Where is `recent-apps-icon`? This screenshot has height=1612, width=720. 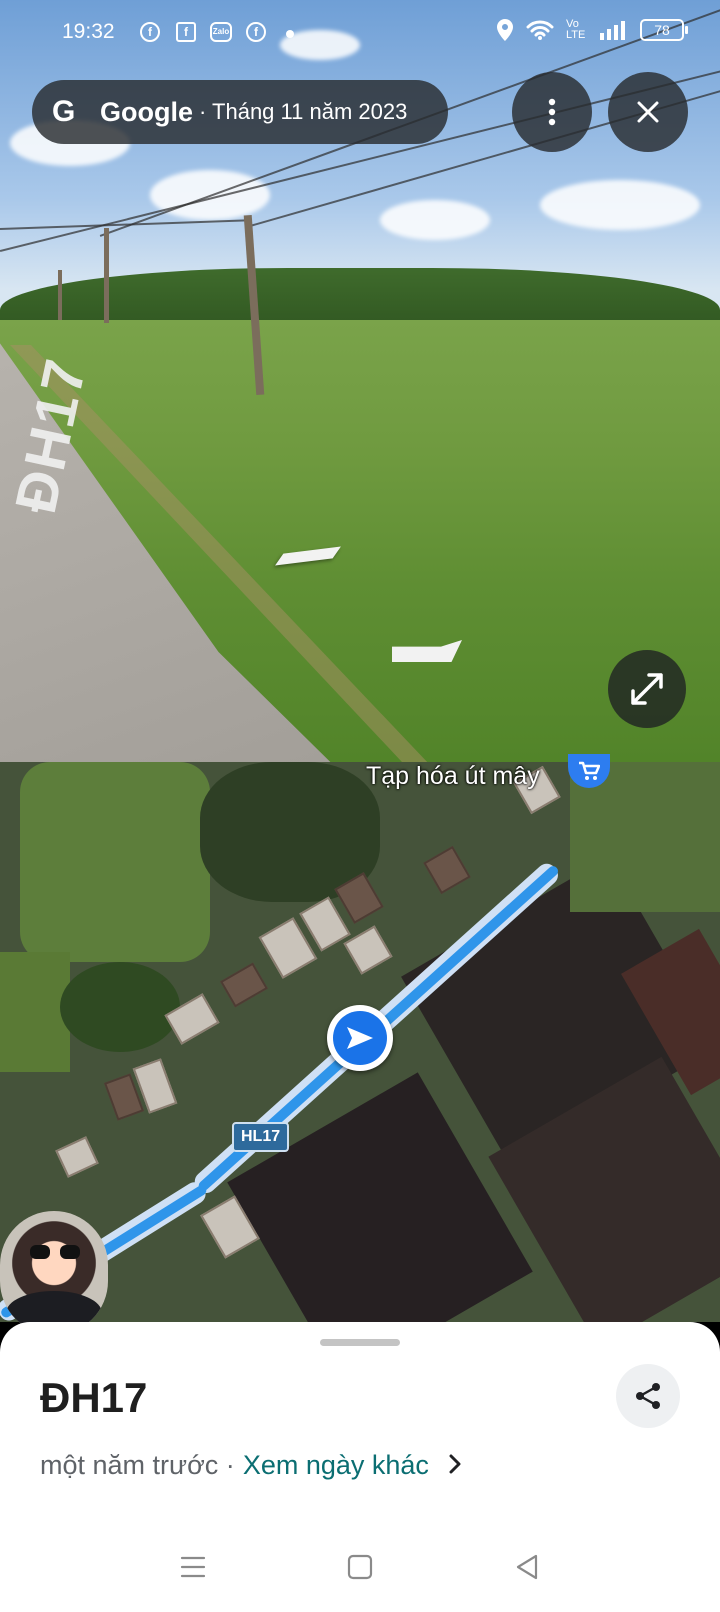
recent-apps-icon is located at coordinates (193, 1567).